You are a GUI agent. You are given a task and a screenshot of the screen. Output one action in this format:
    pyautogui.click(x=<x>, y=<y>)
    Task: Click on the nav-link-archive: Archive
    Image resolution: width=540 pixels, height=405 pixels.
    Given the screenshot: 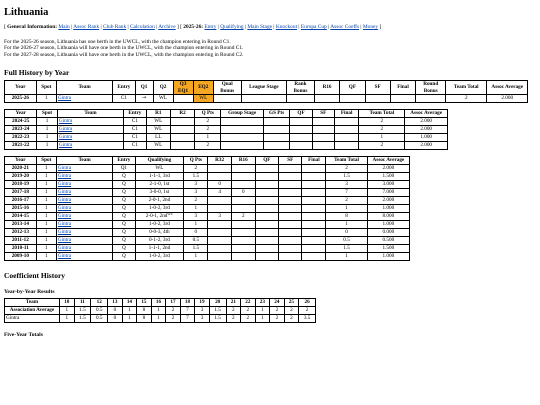 What is the action you would take?
    pyautogui.click(x=166, y=27)
    